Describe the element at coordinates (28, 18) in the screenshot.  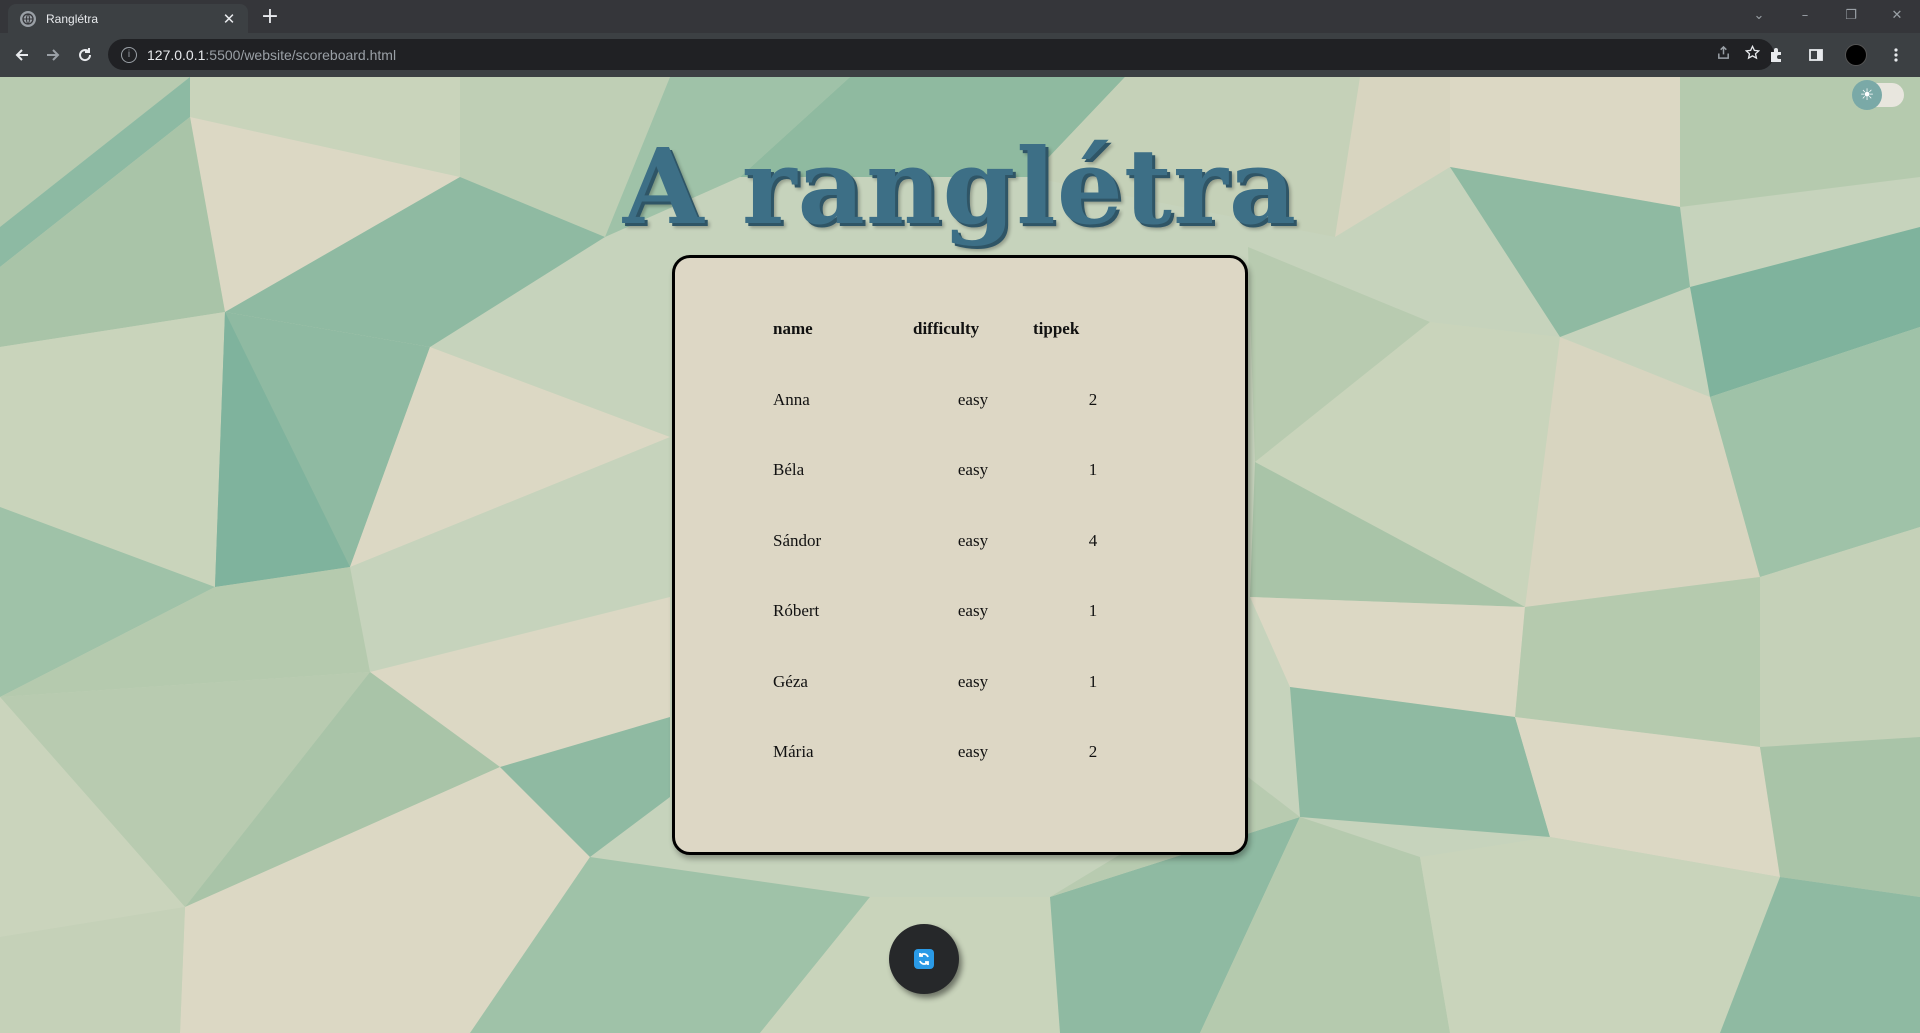
I see `globe-icon` at that location.